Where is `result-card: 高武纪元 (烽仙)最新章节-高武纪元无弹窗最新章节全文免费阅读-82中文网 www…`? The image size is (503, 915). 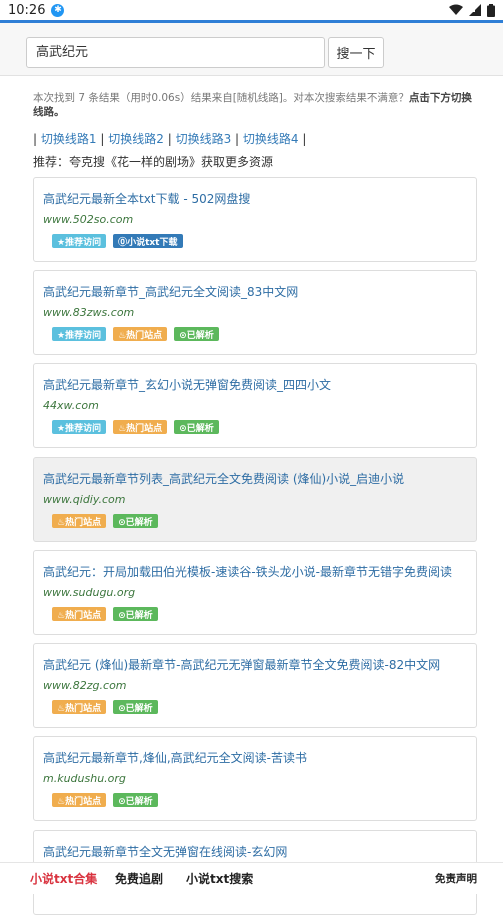 result-card: 高武纪元 (烽仙)最新章节-高武纪元无弹窗最新章节全文免费阅读-82中文网 www… is located at coordinates (255, 685).